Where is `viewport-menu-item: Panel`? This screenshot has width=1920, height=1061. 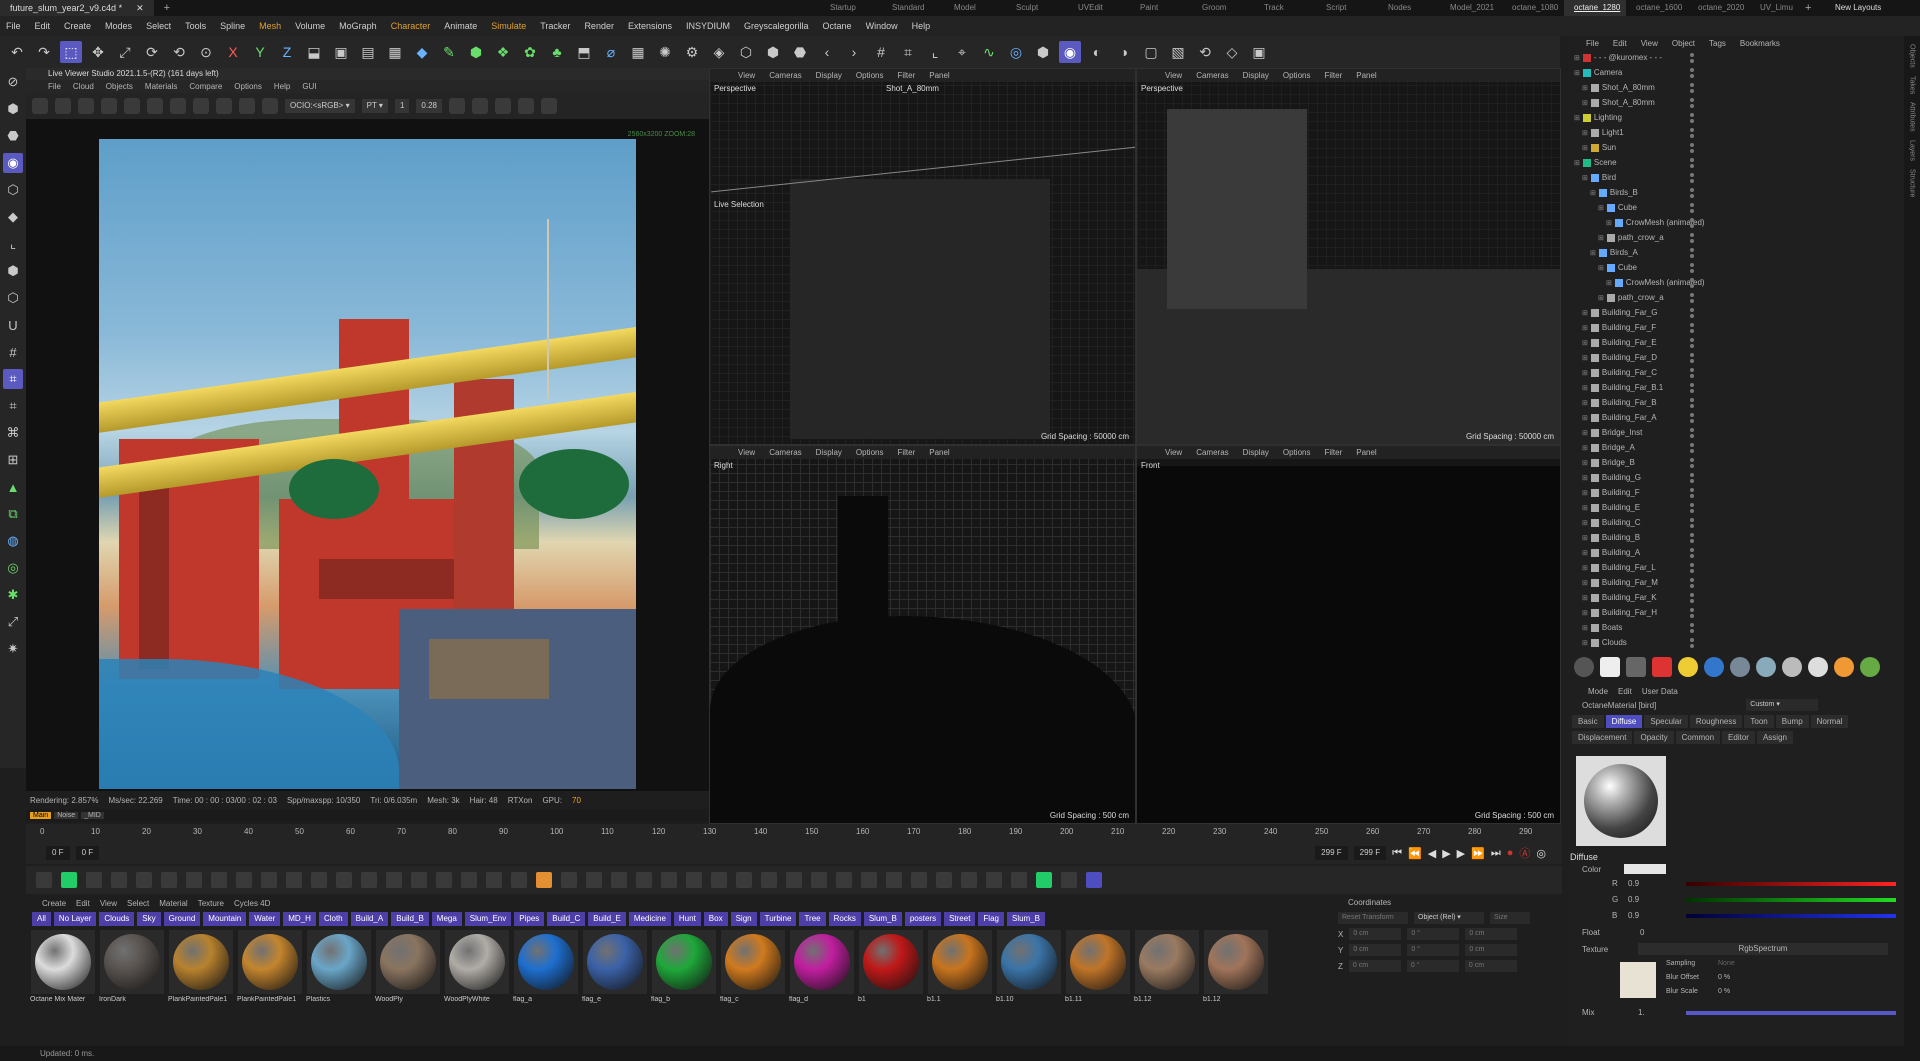
viewport-menu-item: Panel is located at coordinates (939, 75).